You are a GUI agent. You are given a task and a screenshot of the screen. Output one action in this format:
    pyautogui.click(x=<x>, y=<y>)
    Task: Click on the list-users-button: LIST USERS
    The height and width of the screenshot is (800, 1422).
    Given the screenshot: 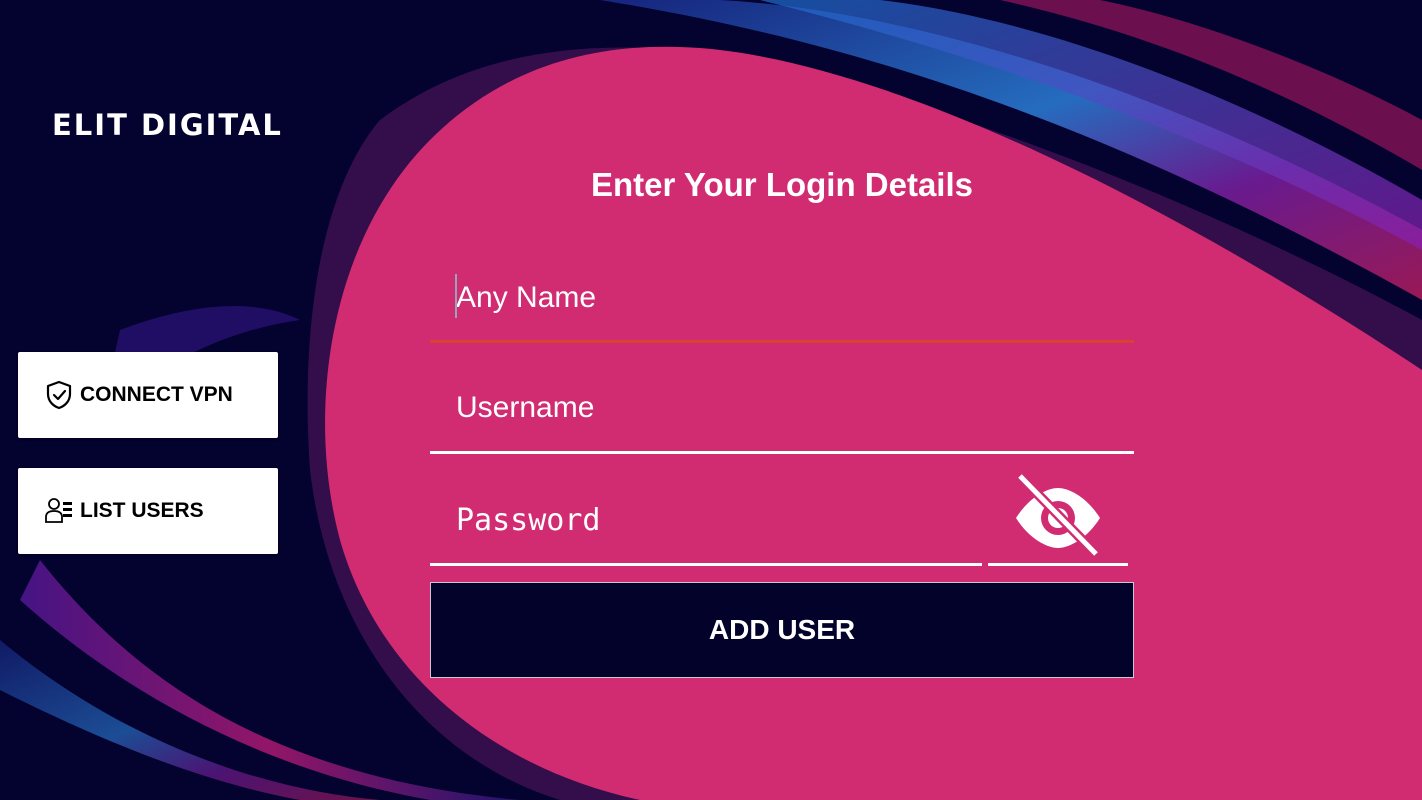 What is the action you would take?
    pyautogui.click(x=148, y=511)
    